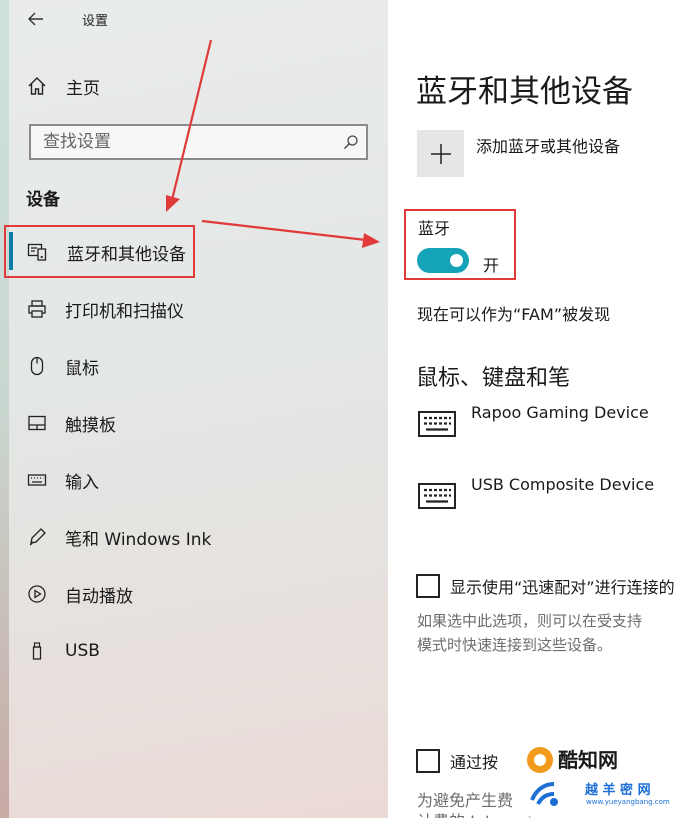 The image size is (682, 818). I want to click on metered-option: 通过按, so click(457, 761).